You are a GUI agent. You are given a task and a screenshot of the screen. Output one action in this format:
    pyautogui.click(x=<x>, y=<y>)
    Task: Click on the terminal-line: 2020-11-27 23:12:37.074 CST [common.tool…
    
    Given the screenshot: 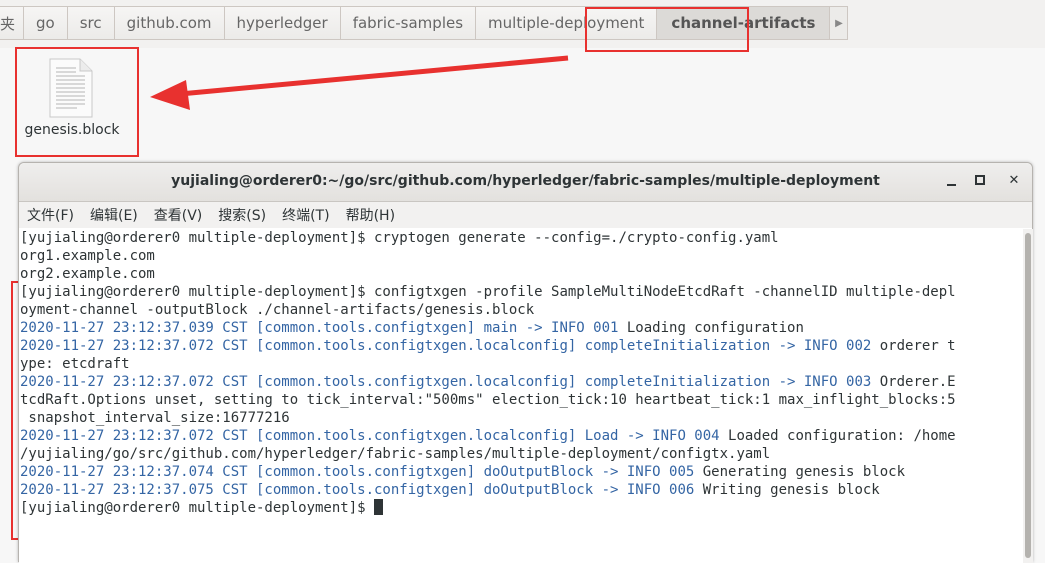 What is the action you would take?
    pyautogui.click(x=521, y=472)
    